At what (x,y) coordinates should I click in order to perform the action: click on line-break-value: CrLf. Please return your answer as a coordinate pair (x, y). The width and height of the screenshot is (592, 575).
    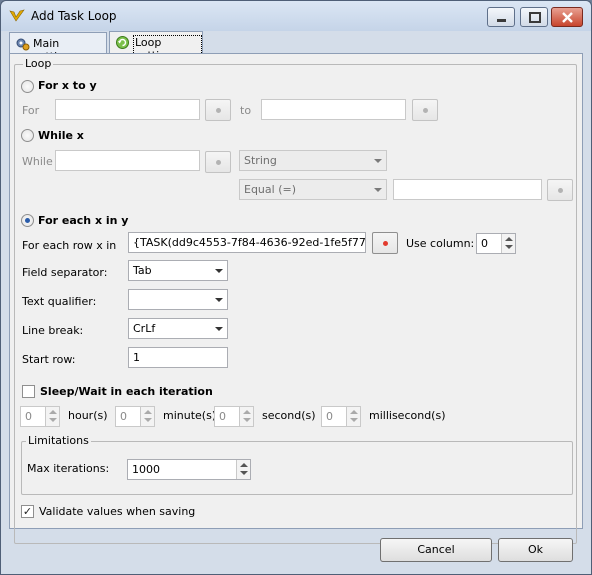
    Looking at the image, I should click on (144, 328).